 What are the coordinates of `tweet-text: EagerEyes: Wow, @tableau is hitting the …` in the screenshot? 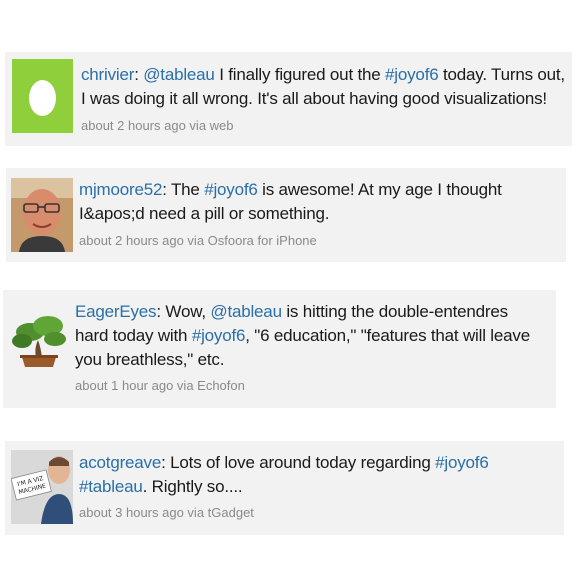 It's located at (310, 336).